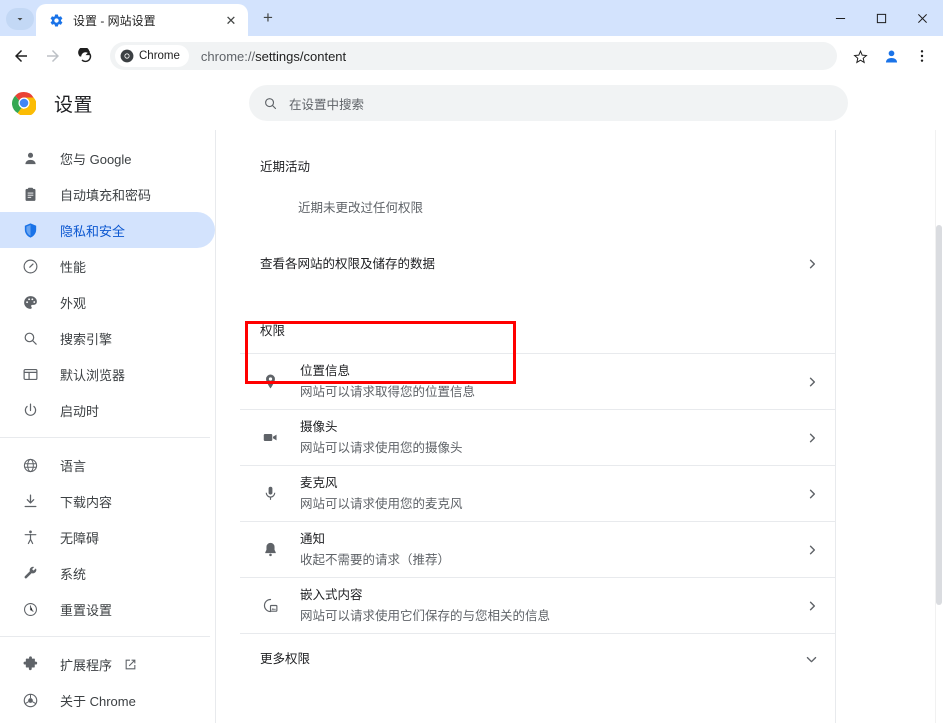 Image resolution: width=943 pixels, height=723 pixels. What do you see at coordinates (273, 331) in the screenshot?
I see `permissions-heading: 权限` at bounding box center [273, 331].